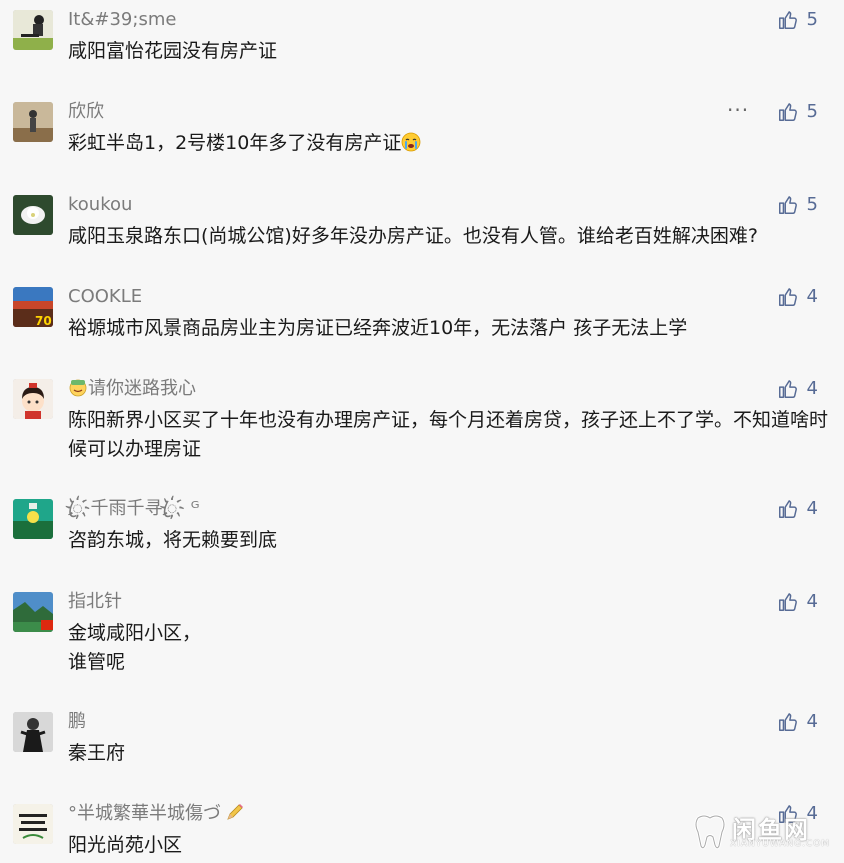 Image resolution: width=844 pixels, height=863 pixels. Describe the element at coordinates (43, 320) in the screenshot. I see `svg-text: 70` at that location.